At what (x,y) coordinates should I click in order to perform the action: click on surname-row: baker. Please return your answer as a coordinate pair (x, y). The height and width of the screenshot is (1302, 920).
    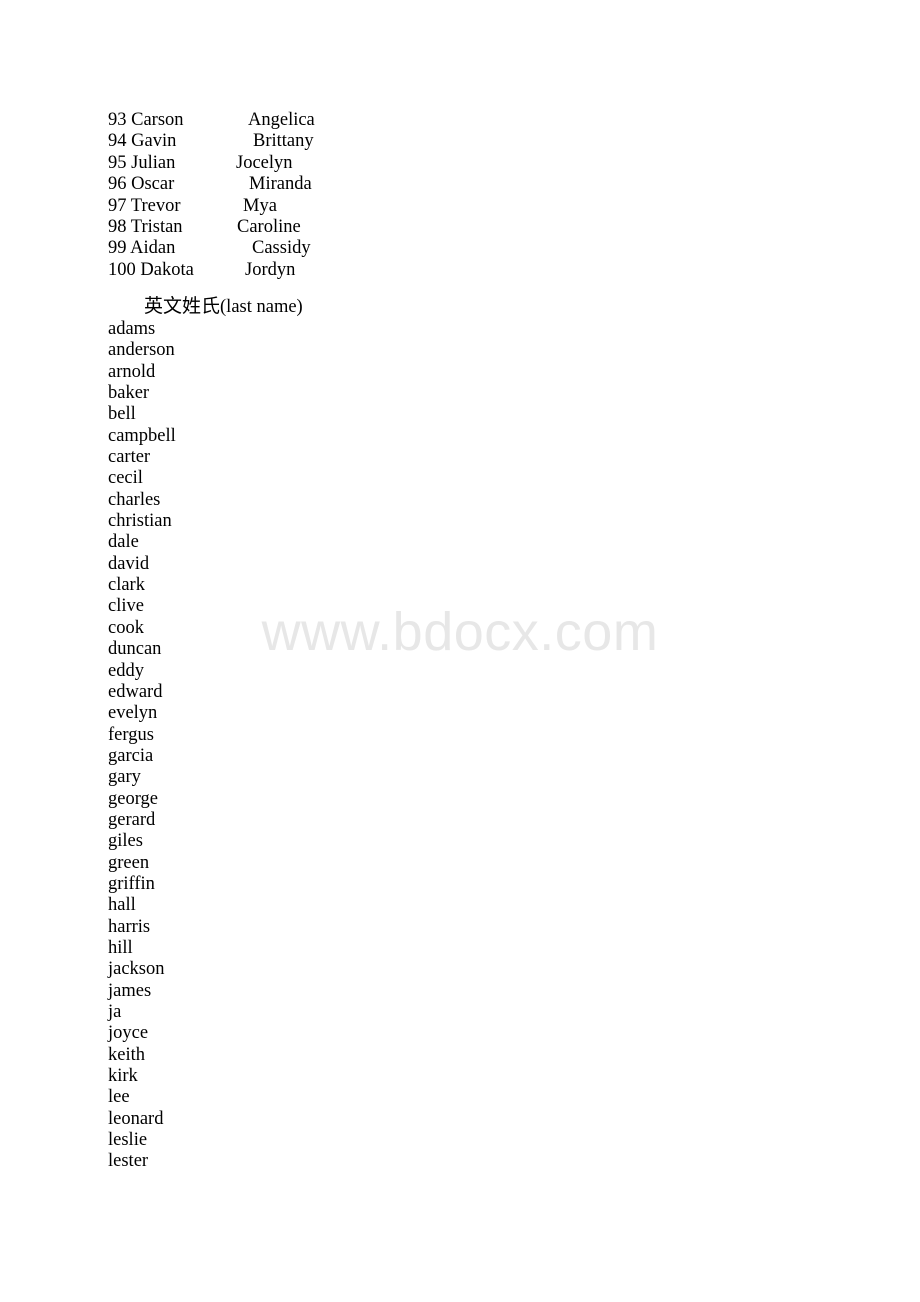
    Looking at the image, I should click on (129, 393).